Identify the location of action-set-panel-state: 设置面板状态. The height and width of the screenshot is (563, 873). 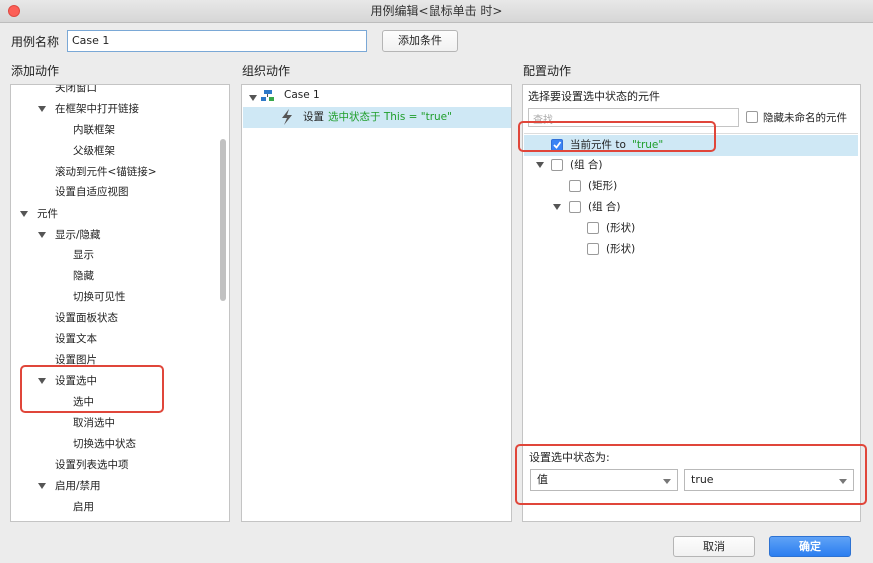
(86, 318).